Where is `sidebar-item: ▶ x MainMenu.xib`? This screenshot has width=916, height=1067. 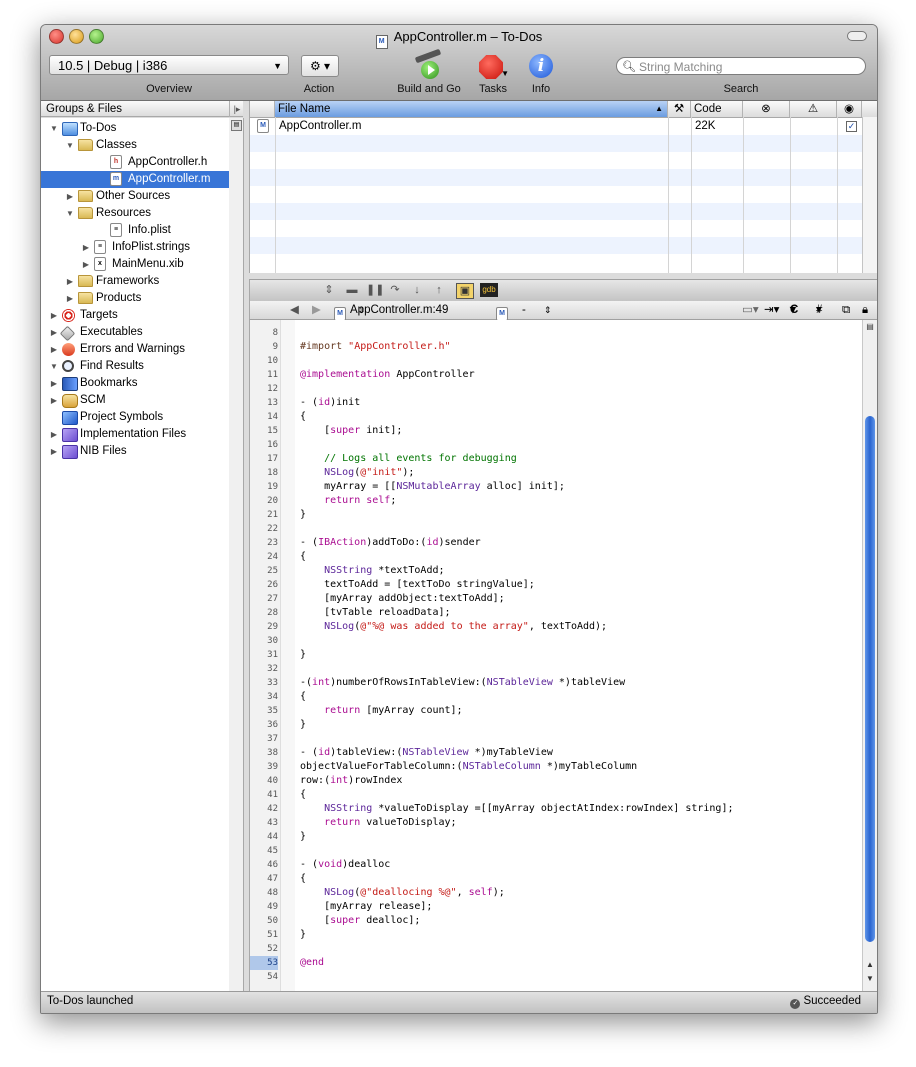
sidebar-item: ▶ x MainMenu.xib is located at coordinates (135, 264).